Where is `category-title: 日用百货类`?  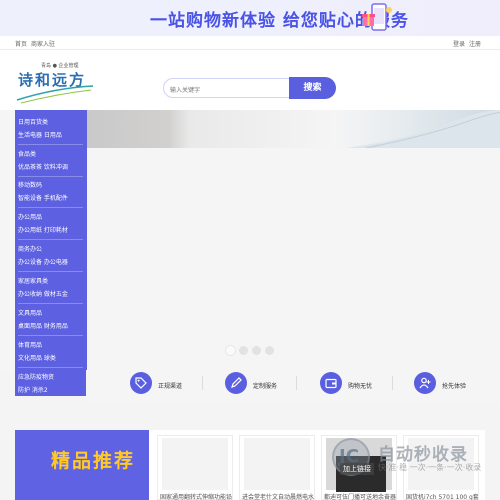 category-title: 日用百货类 is located at coordinates (33, 121).